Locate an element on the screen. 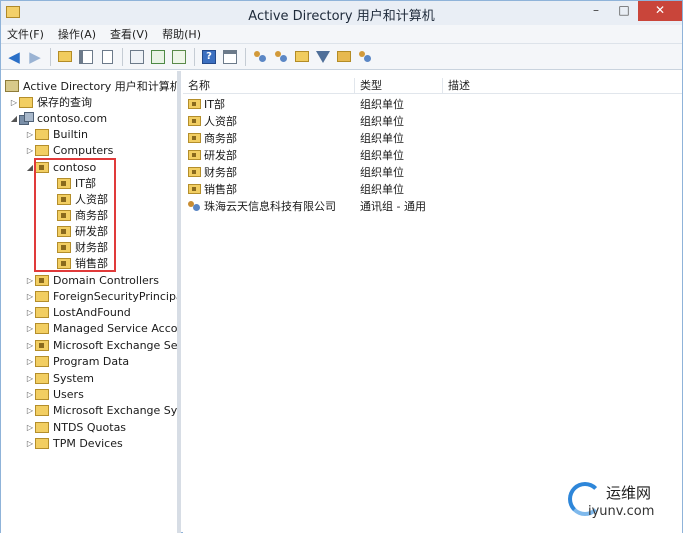  maximize-button: □ is located at coordinates (624, 11).